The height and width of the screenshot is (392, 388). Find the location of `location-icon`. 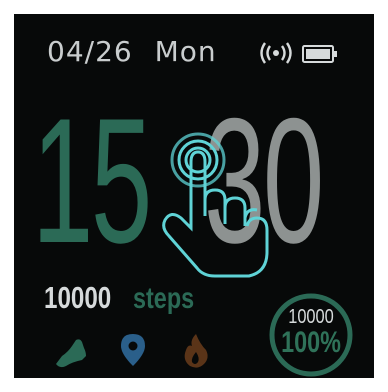

location-icon is located at coordinates (133, 350).